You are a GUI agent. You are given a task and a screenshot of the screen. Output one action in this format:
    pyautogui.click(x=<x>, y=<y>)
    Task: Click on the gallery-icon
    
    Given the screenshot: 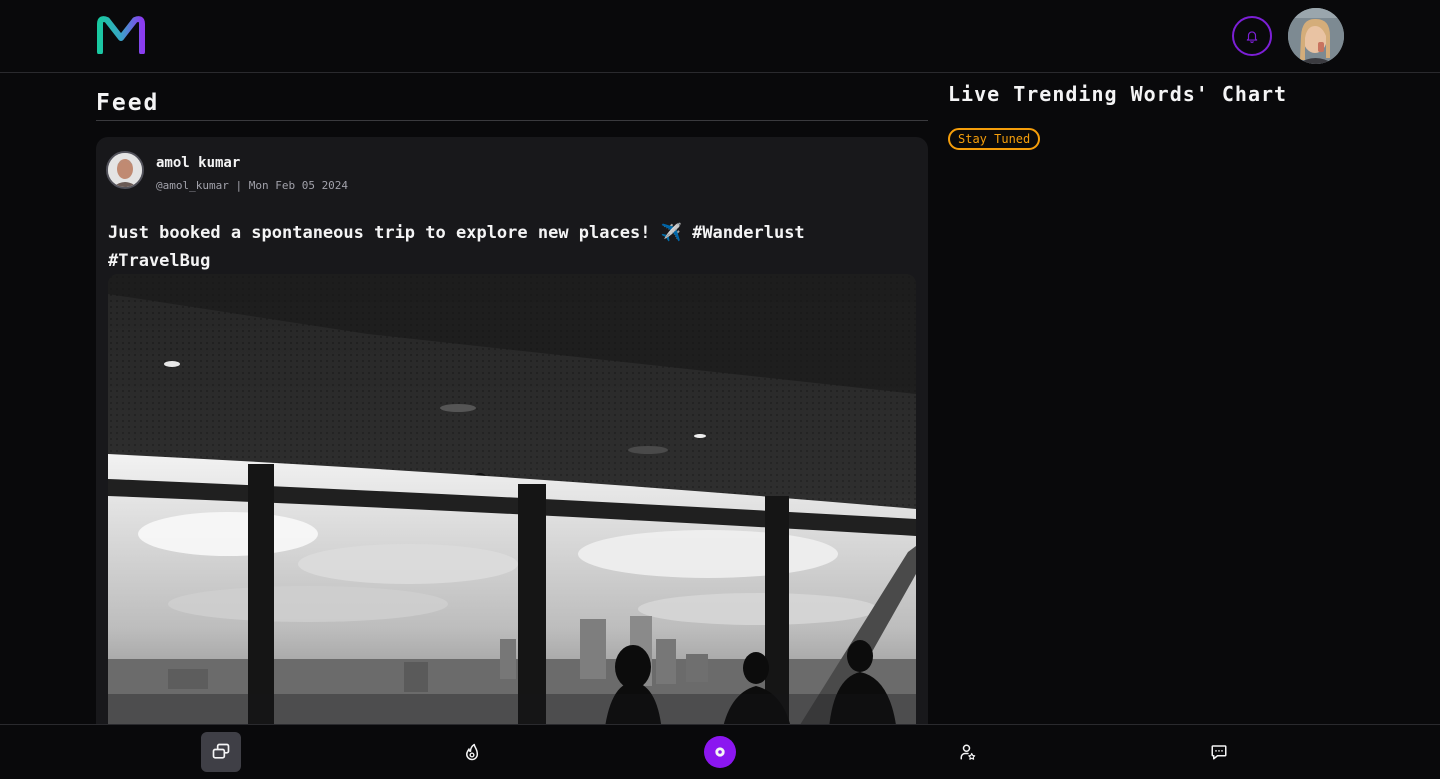 What is the action you would take?
    pyautogui.click(x=221, y=751)
    